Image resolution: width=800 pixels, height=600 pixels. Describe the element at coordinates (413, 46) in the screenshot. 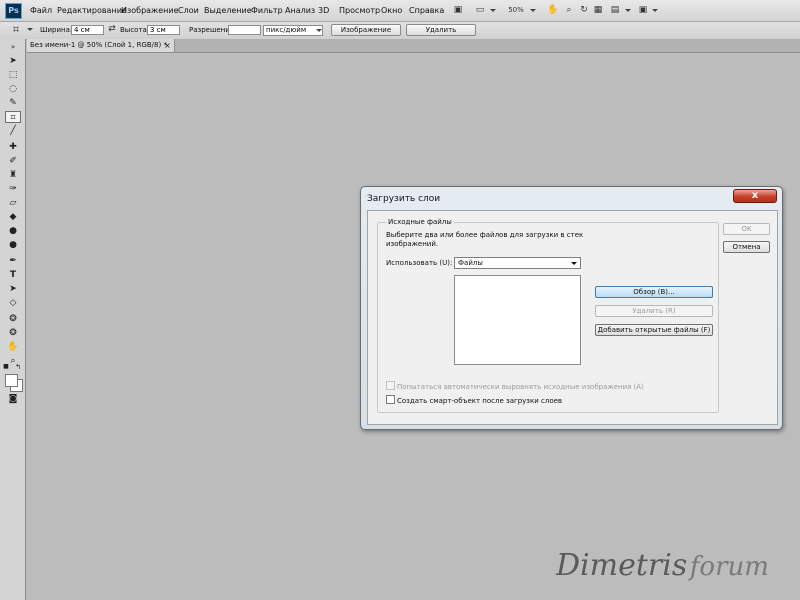

I see `document-tab-bar: Без имени-1 @ 50% (Слой 1, RGB/8) * ×` at that location.